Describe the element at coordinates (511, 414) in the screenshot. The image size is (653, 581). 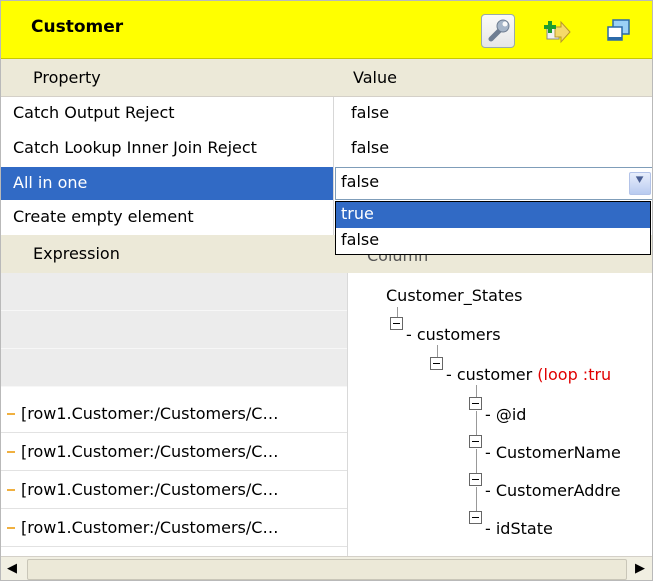
I see `tree-node-label: @id` at that location.